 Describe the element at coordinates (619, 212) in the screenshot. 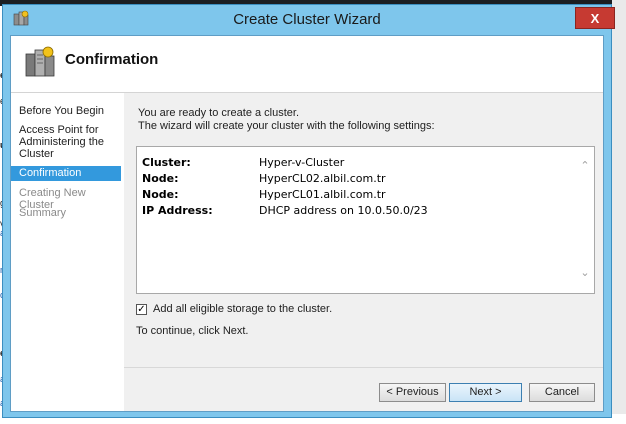

I see `background-window-right-edge` at that location.